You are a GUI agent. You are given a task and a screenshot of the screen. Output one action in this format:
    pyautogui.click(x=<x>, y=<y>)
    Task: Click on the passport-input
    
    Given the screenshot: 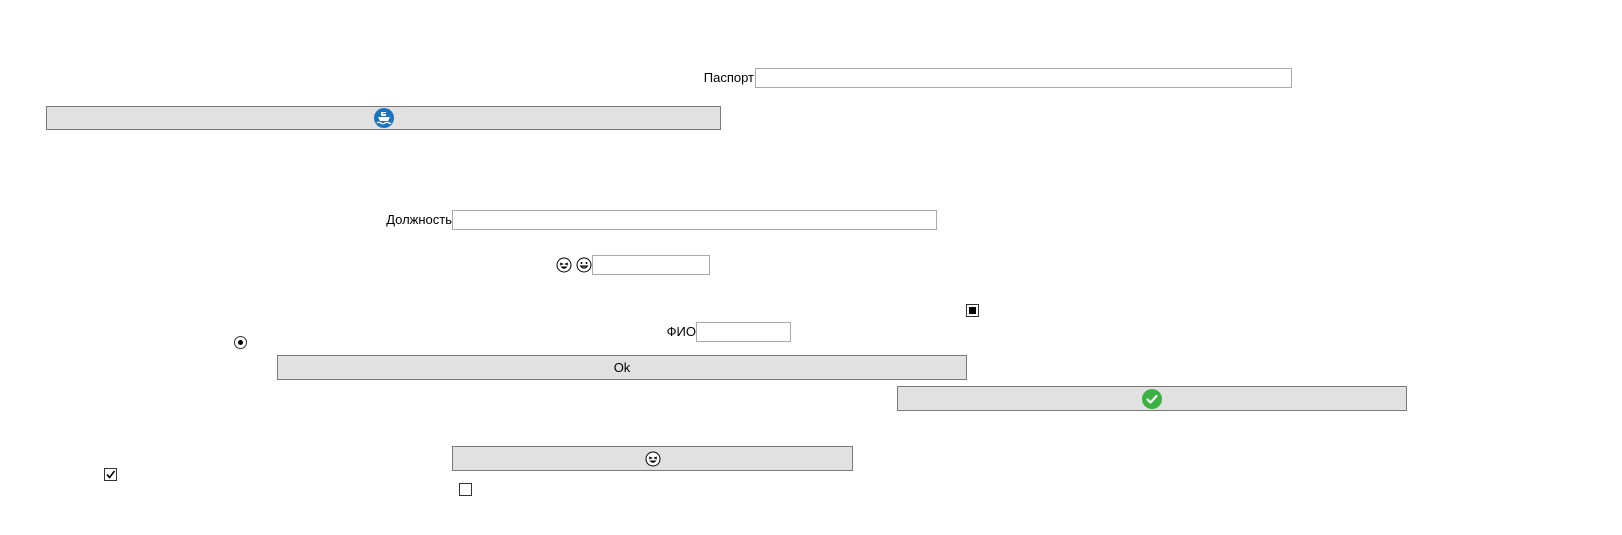 What is the action you would take?
    pyautogui.click(x=1023, y=78)
    